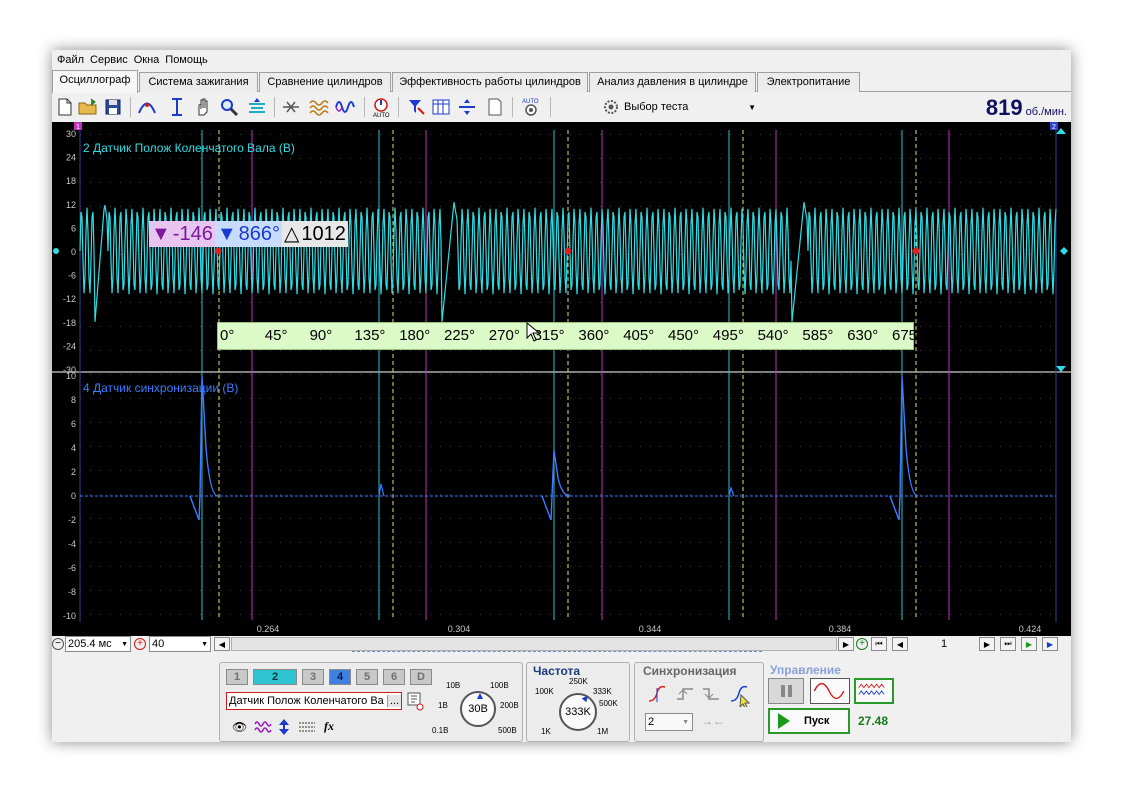 The height and width of the screenshot is (795, 1123). Describe the element at coordinates (58, 644) in the screenshot. I see `zoom-out-icon: −` at that location.